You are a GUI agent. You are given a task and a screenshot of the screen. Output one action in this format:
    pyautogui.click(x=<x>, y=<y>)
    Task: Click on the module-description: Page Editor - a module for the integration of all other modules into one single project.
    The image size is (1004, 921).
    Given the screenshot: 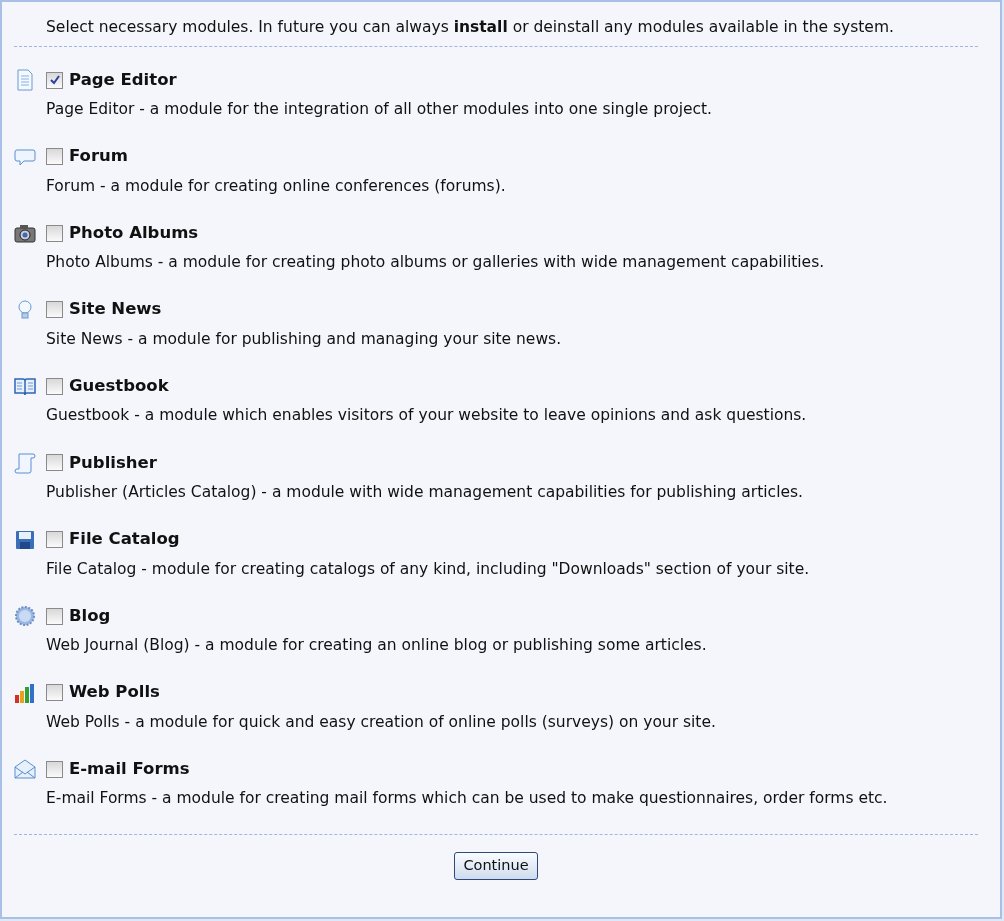 What is the action you would take?
    pyautogui.click(x=379, y=109)
    